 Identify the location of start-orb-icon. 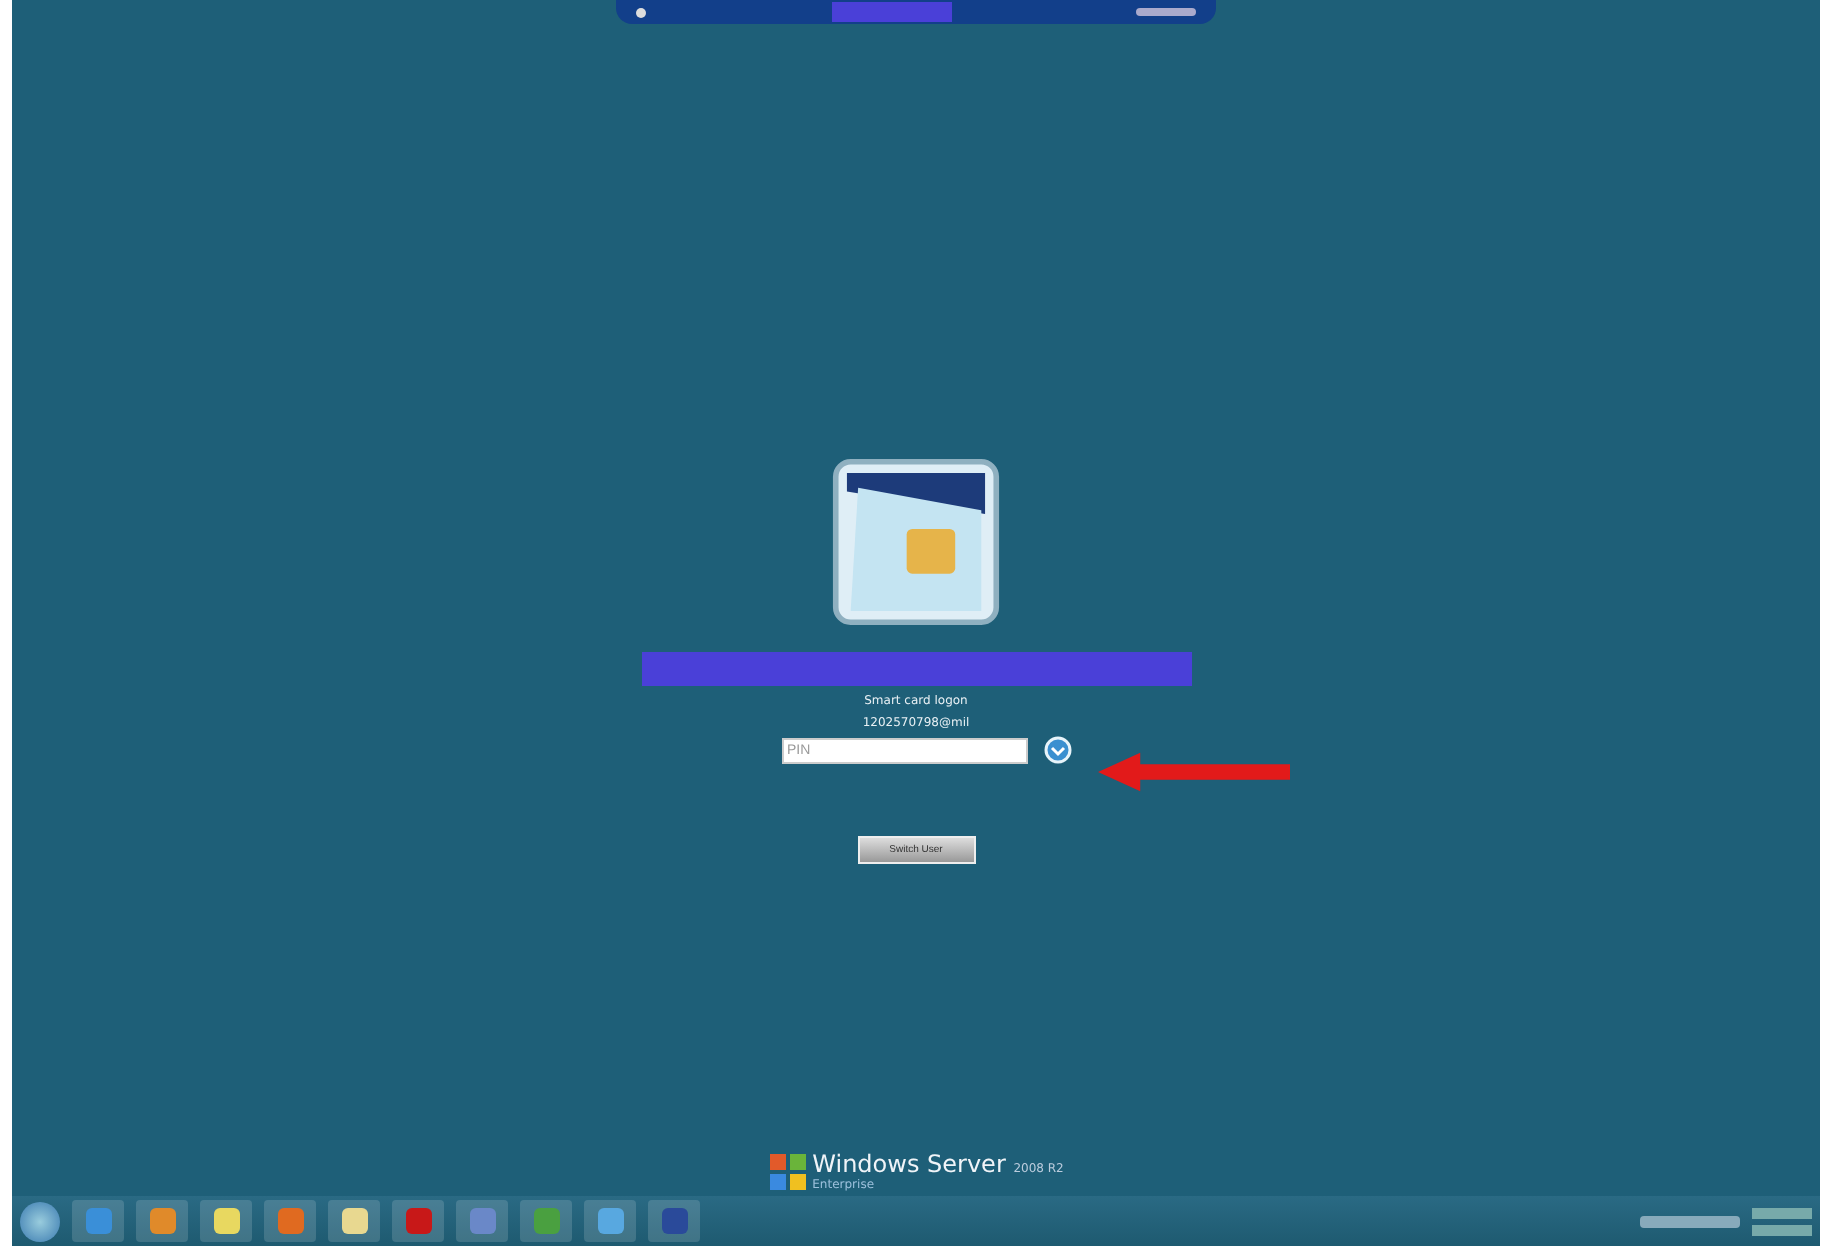
(40, 1221).